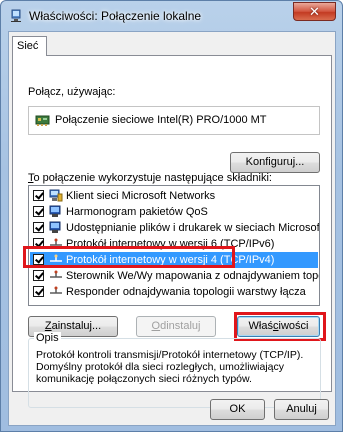  Describe the element at coordinates (156, 326) in the screenshot. I see `uninstall-mnemonic: O` at that location.